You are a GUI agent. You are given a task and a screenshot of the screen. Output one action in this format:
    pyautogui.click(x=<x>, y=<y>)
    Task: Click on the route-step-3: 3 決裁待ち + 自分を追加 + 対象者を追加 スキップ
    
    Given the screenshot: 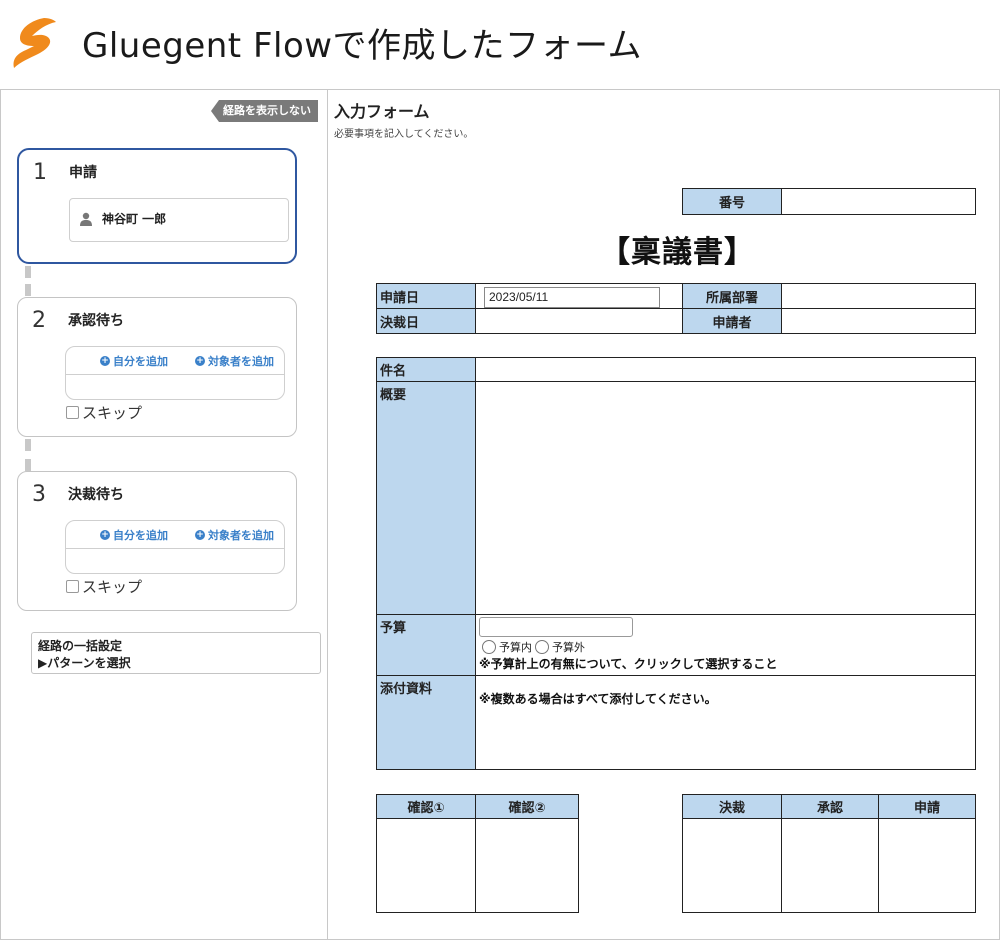 What is the action you would take?
    pyautogui.click(x=157, y=541)
    